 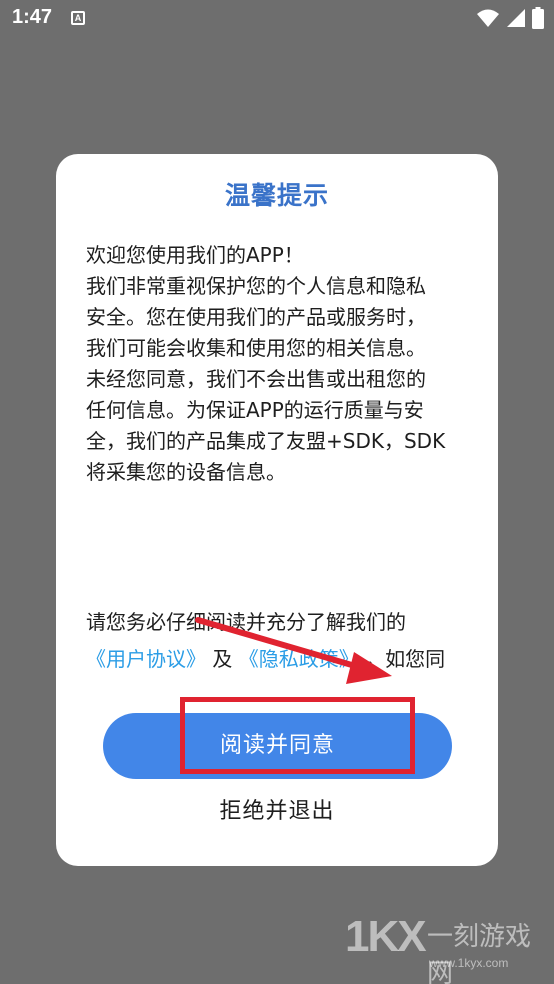 What do you see at coordinates (538, 18) in the screenshot?
I see `battery-icon` at bounding box center [538, 18].